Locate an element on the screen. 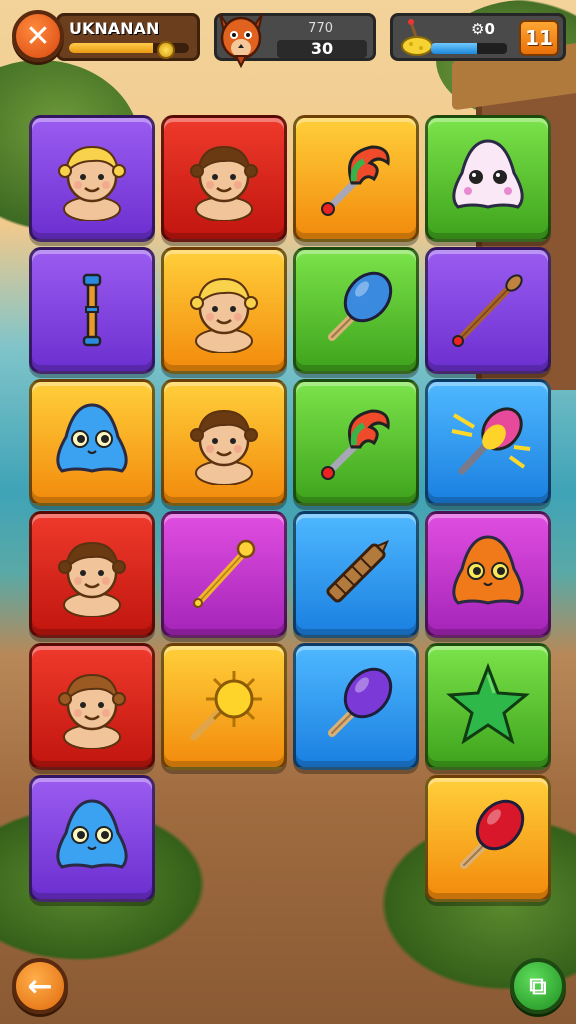  resource-bar-fill is located at coordinates (454, 48).